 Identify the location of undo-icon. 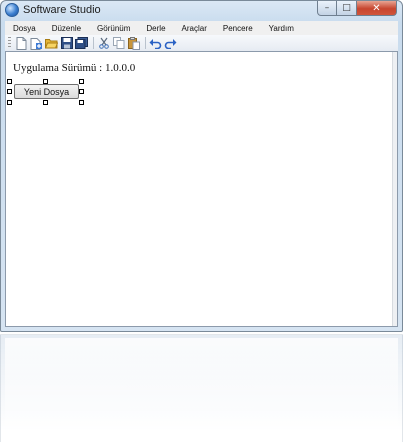
(155, 43).